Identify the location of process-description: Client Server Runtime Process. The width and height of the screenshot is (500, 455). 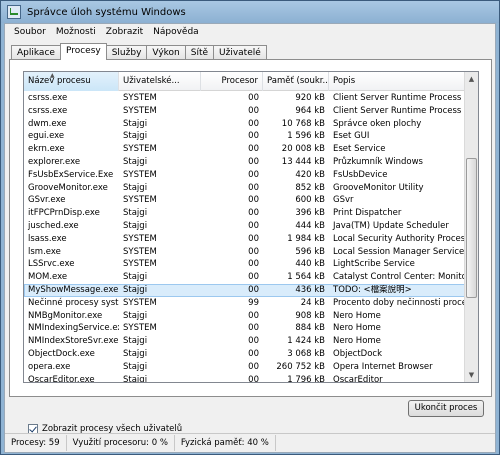
(397, 98).